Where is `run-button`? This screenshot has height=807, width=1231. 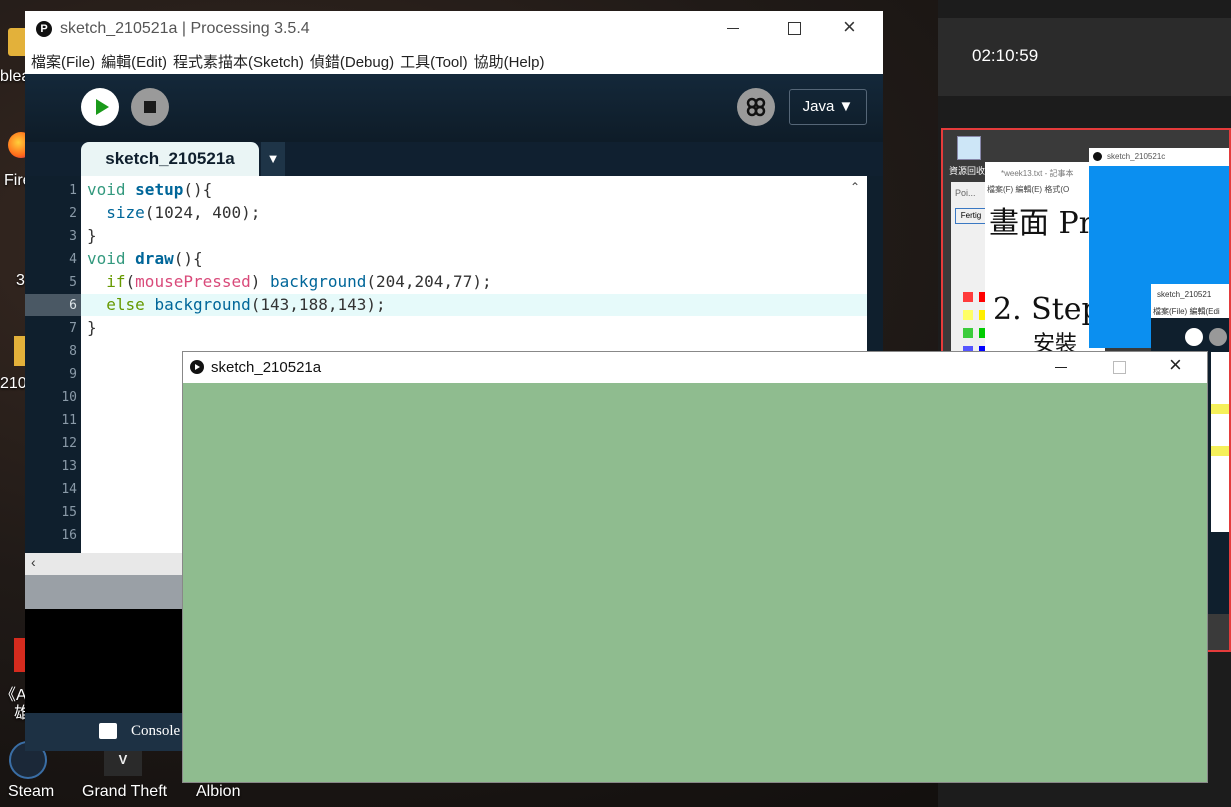 run-button is located at coordinates (100, 107).